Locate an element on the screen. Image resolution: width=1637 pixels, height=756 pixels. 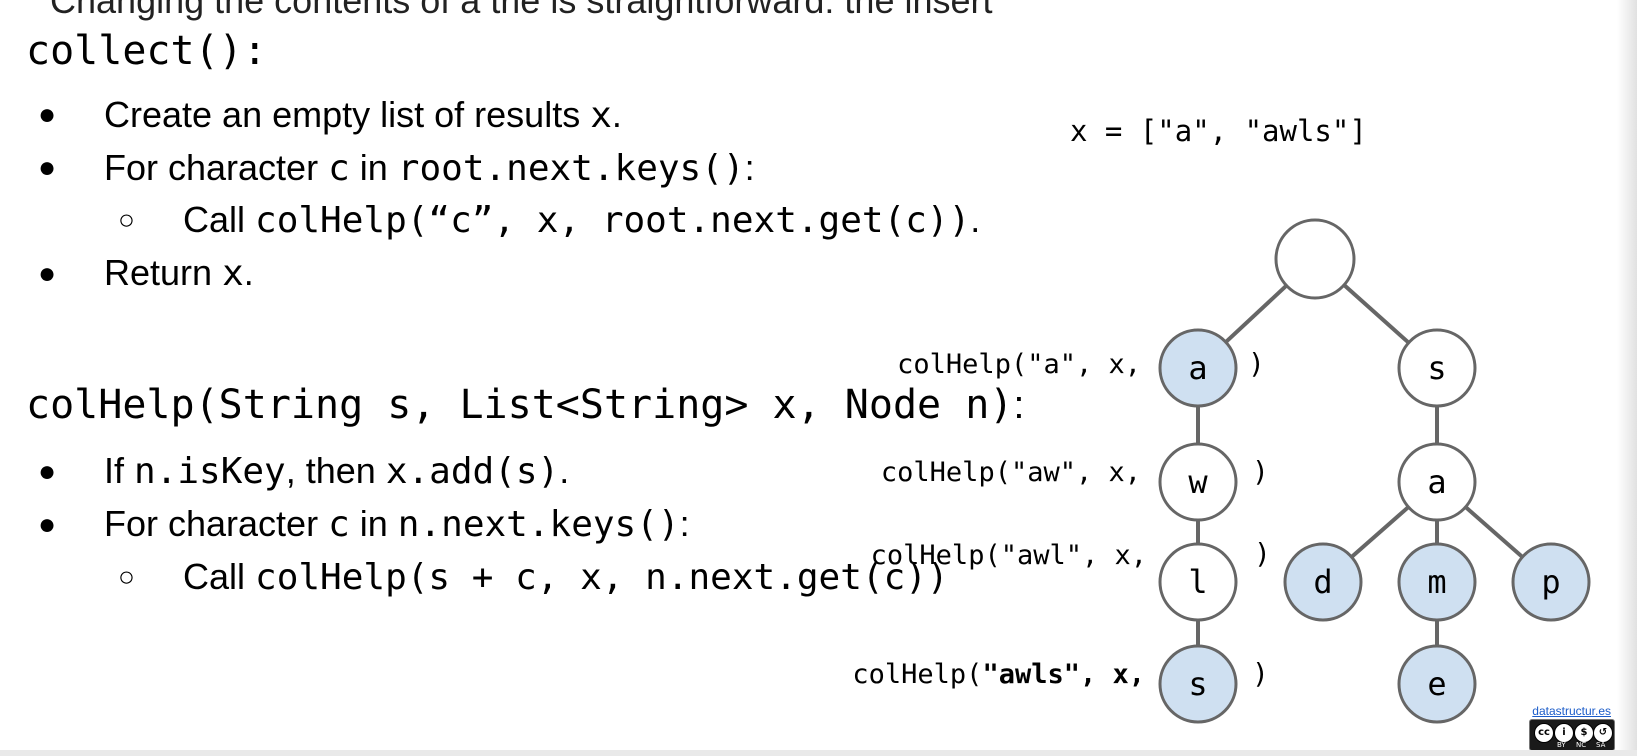
sa-icon: ↺ is located at coordinates (1603, 733).